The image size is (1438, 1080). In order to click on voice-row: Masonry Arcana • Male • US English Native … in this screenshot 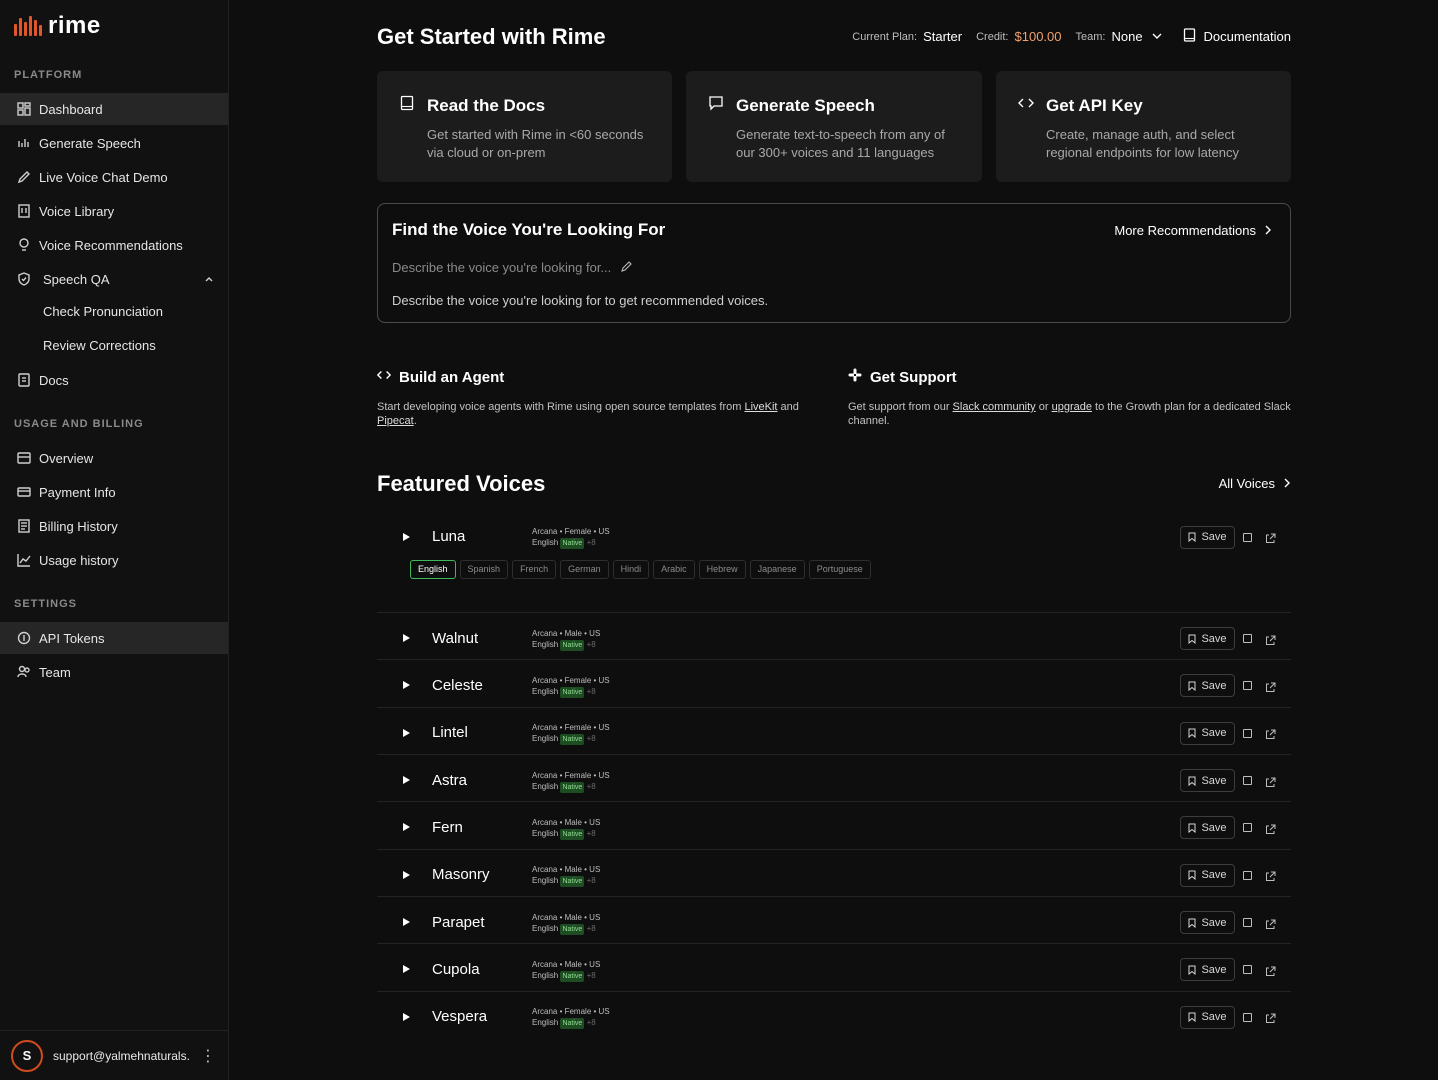, I will do `click(834, 872)`.